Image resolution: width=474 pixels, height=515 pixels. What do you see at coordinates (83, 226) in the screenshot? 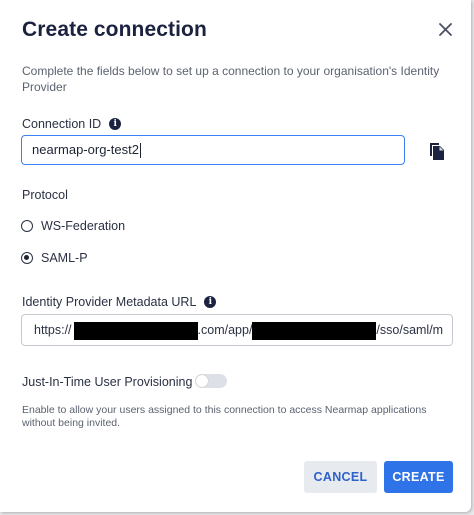
I see `radio-label: WS-Federation` at bounding box center [83, 226].